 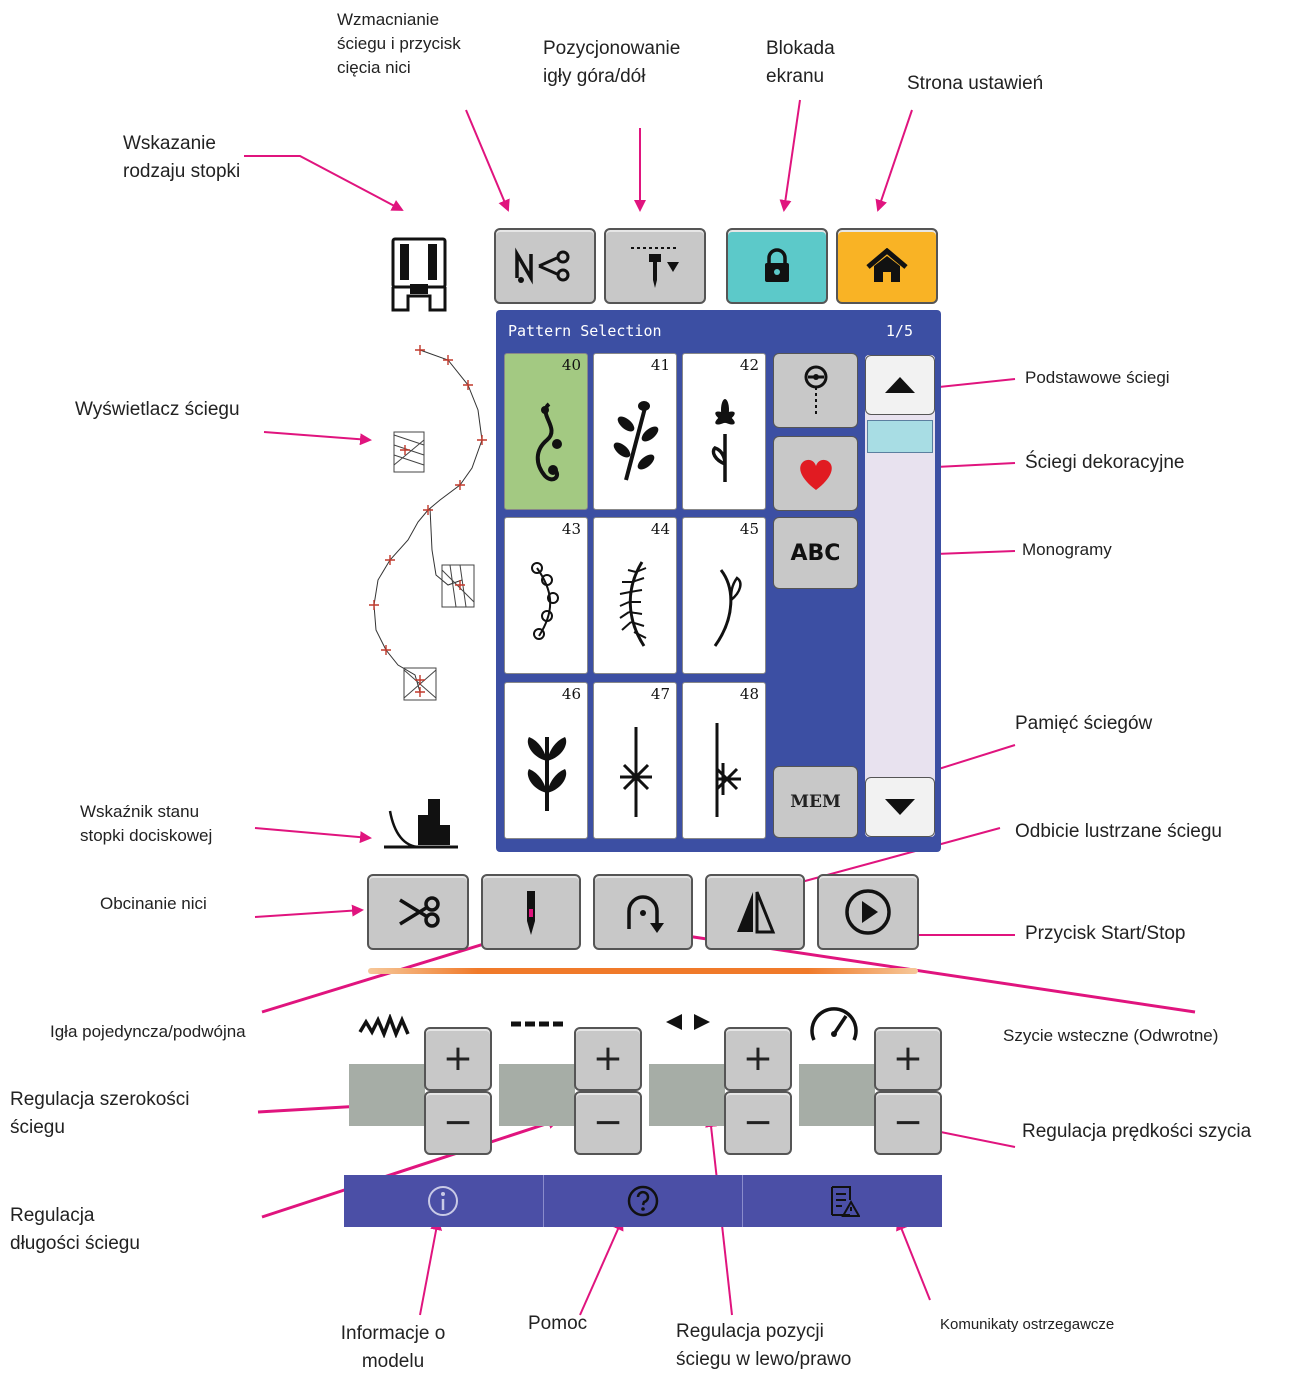 What do you see at coordinates (800, 62) in the screenshot?
I see `label-screen-lock: Blokada ekranu` at bounding box center [800, 62].